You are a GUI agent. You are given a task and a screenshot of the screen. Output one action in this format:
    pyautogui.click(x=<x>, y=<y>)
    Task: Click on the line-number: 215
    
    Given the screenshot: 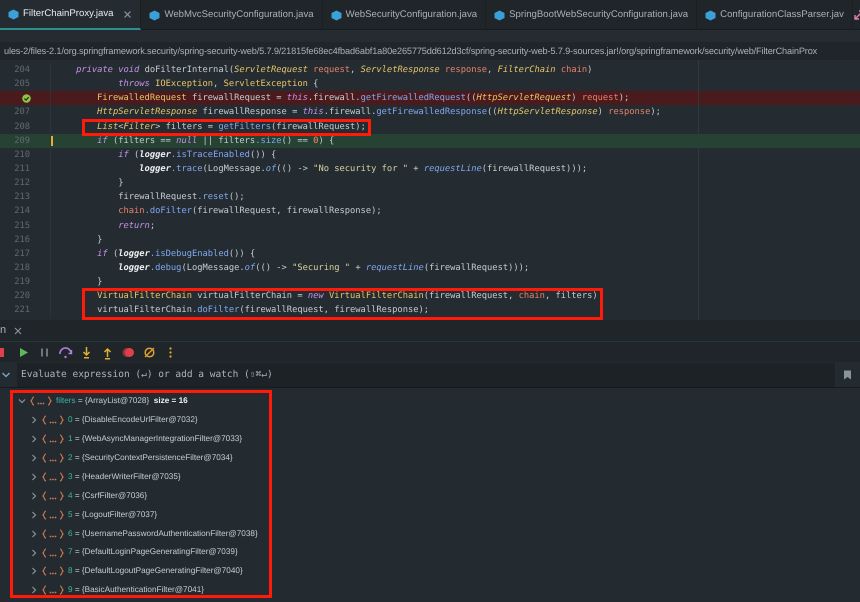 What is the action you would take?
    pyautogui.click(x=22, y=226)
    